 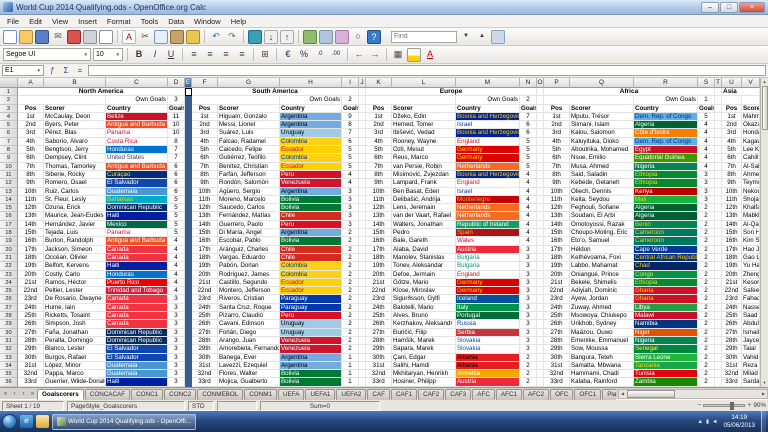 What do you see at coordinates (350, 366) in the screenshot?
I see `cell: 1` at bounding box center [350, 366].